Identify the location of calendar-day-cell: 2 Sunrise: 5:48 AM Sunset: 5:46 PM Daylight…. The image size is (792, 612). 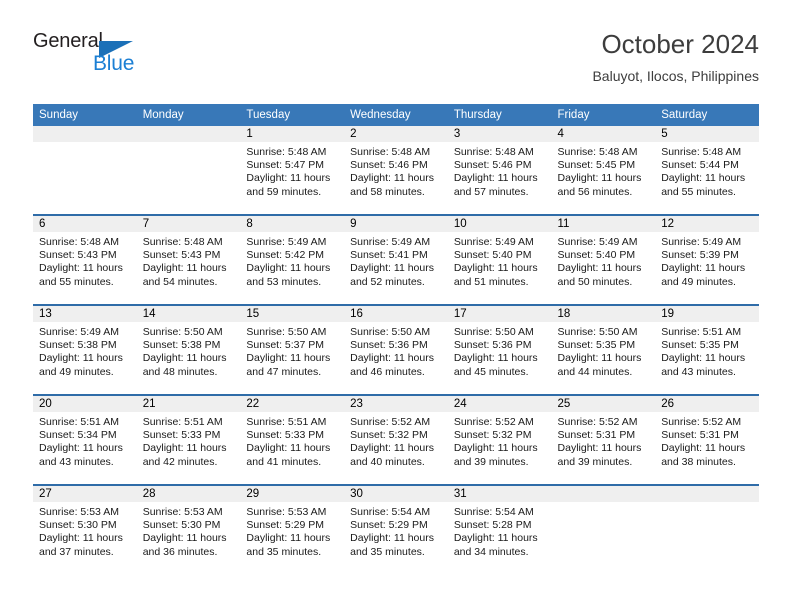
(396, 170).